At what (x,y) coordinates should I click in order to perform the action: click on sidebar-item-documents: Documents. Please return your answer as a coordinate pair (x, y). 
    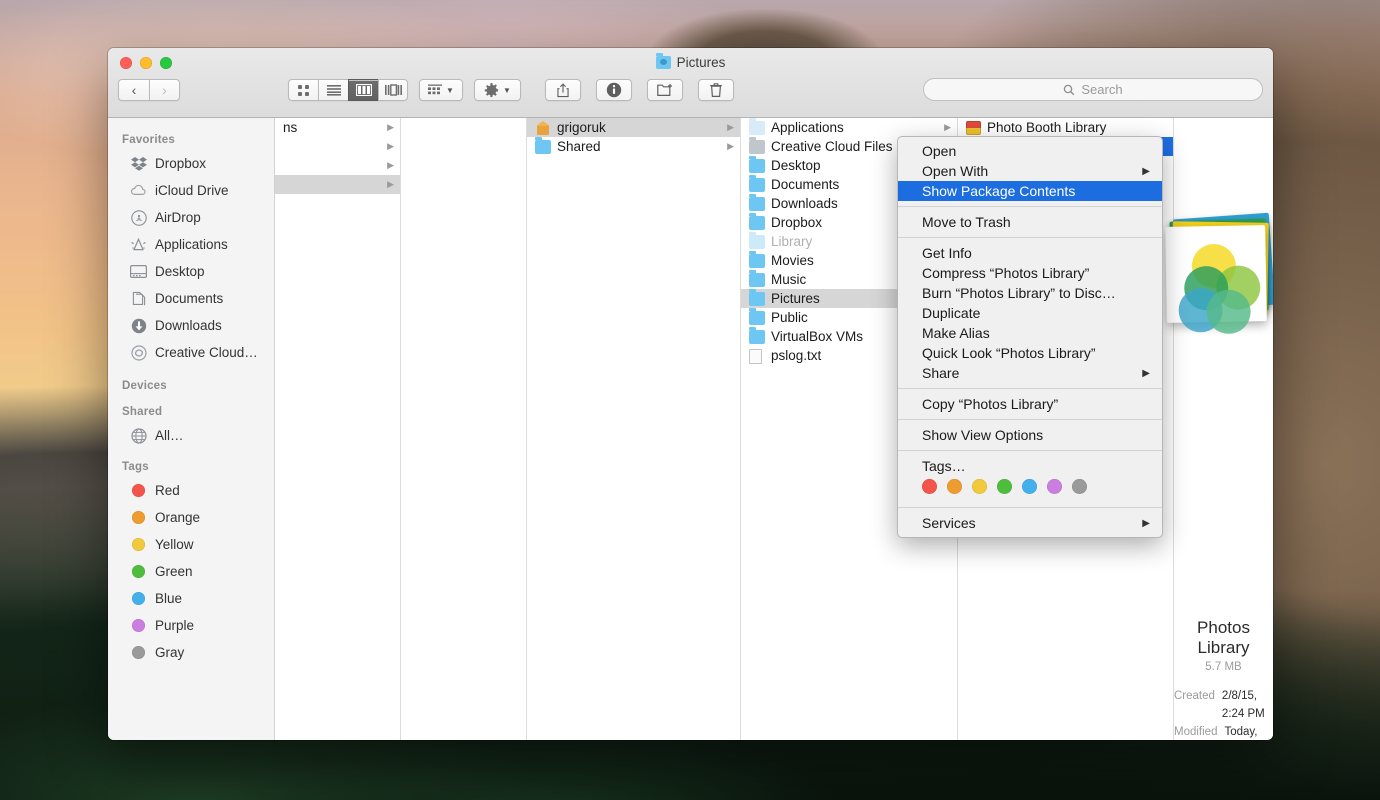
    Looking at the image, I should click on (191, 298).